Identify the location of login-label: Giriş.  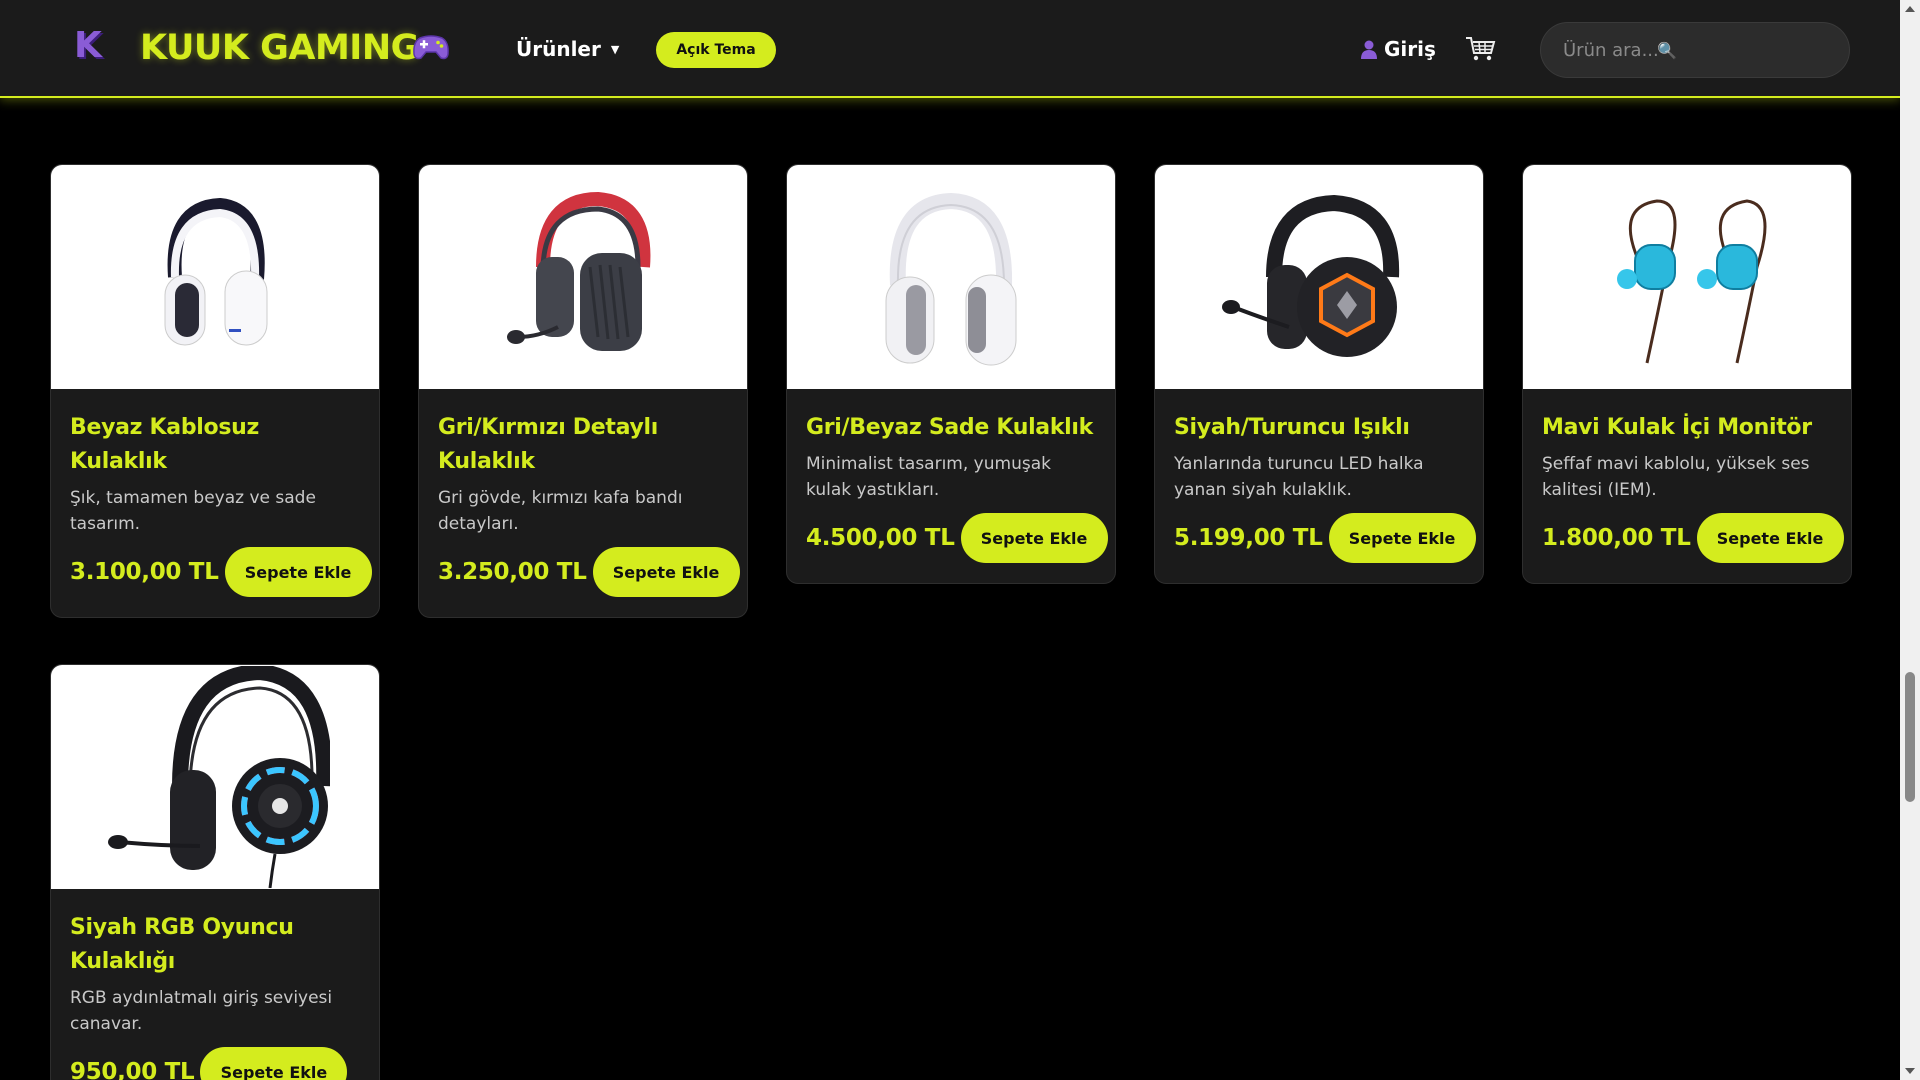
(1410, 49).